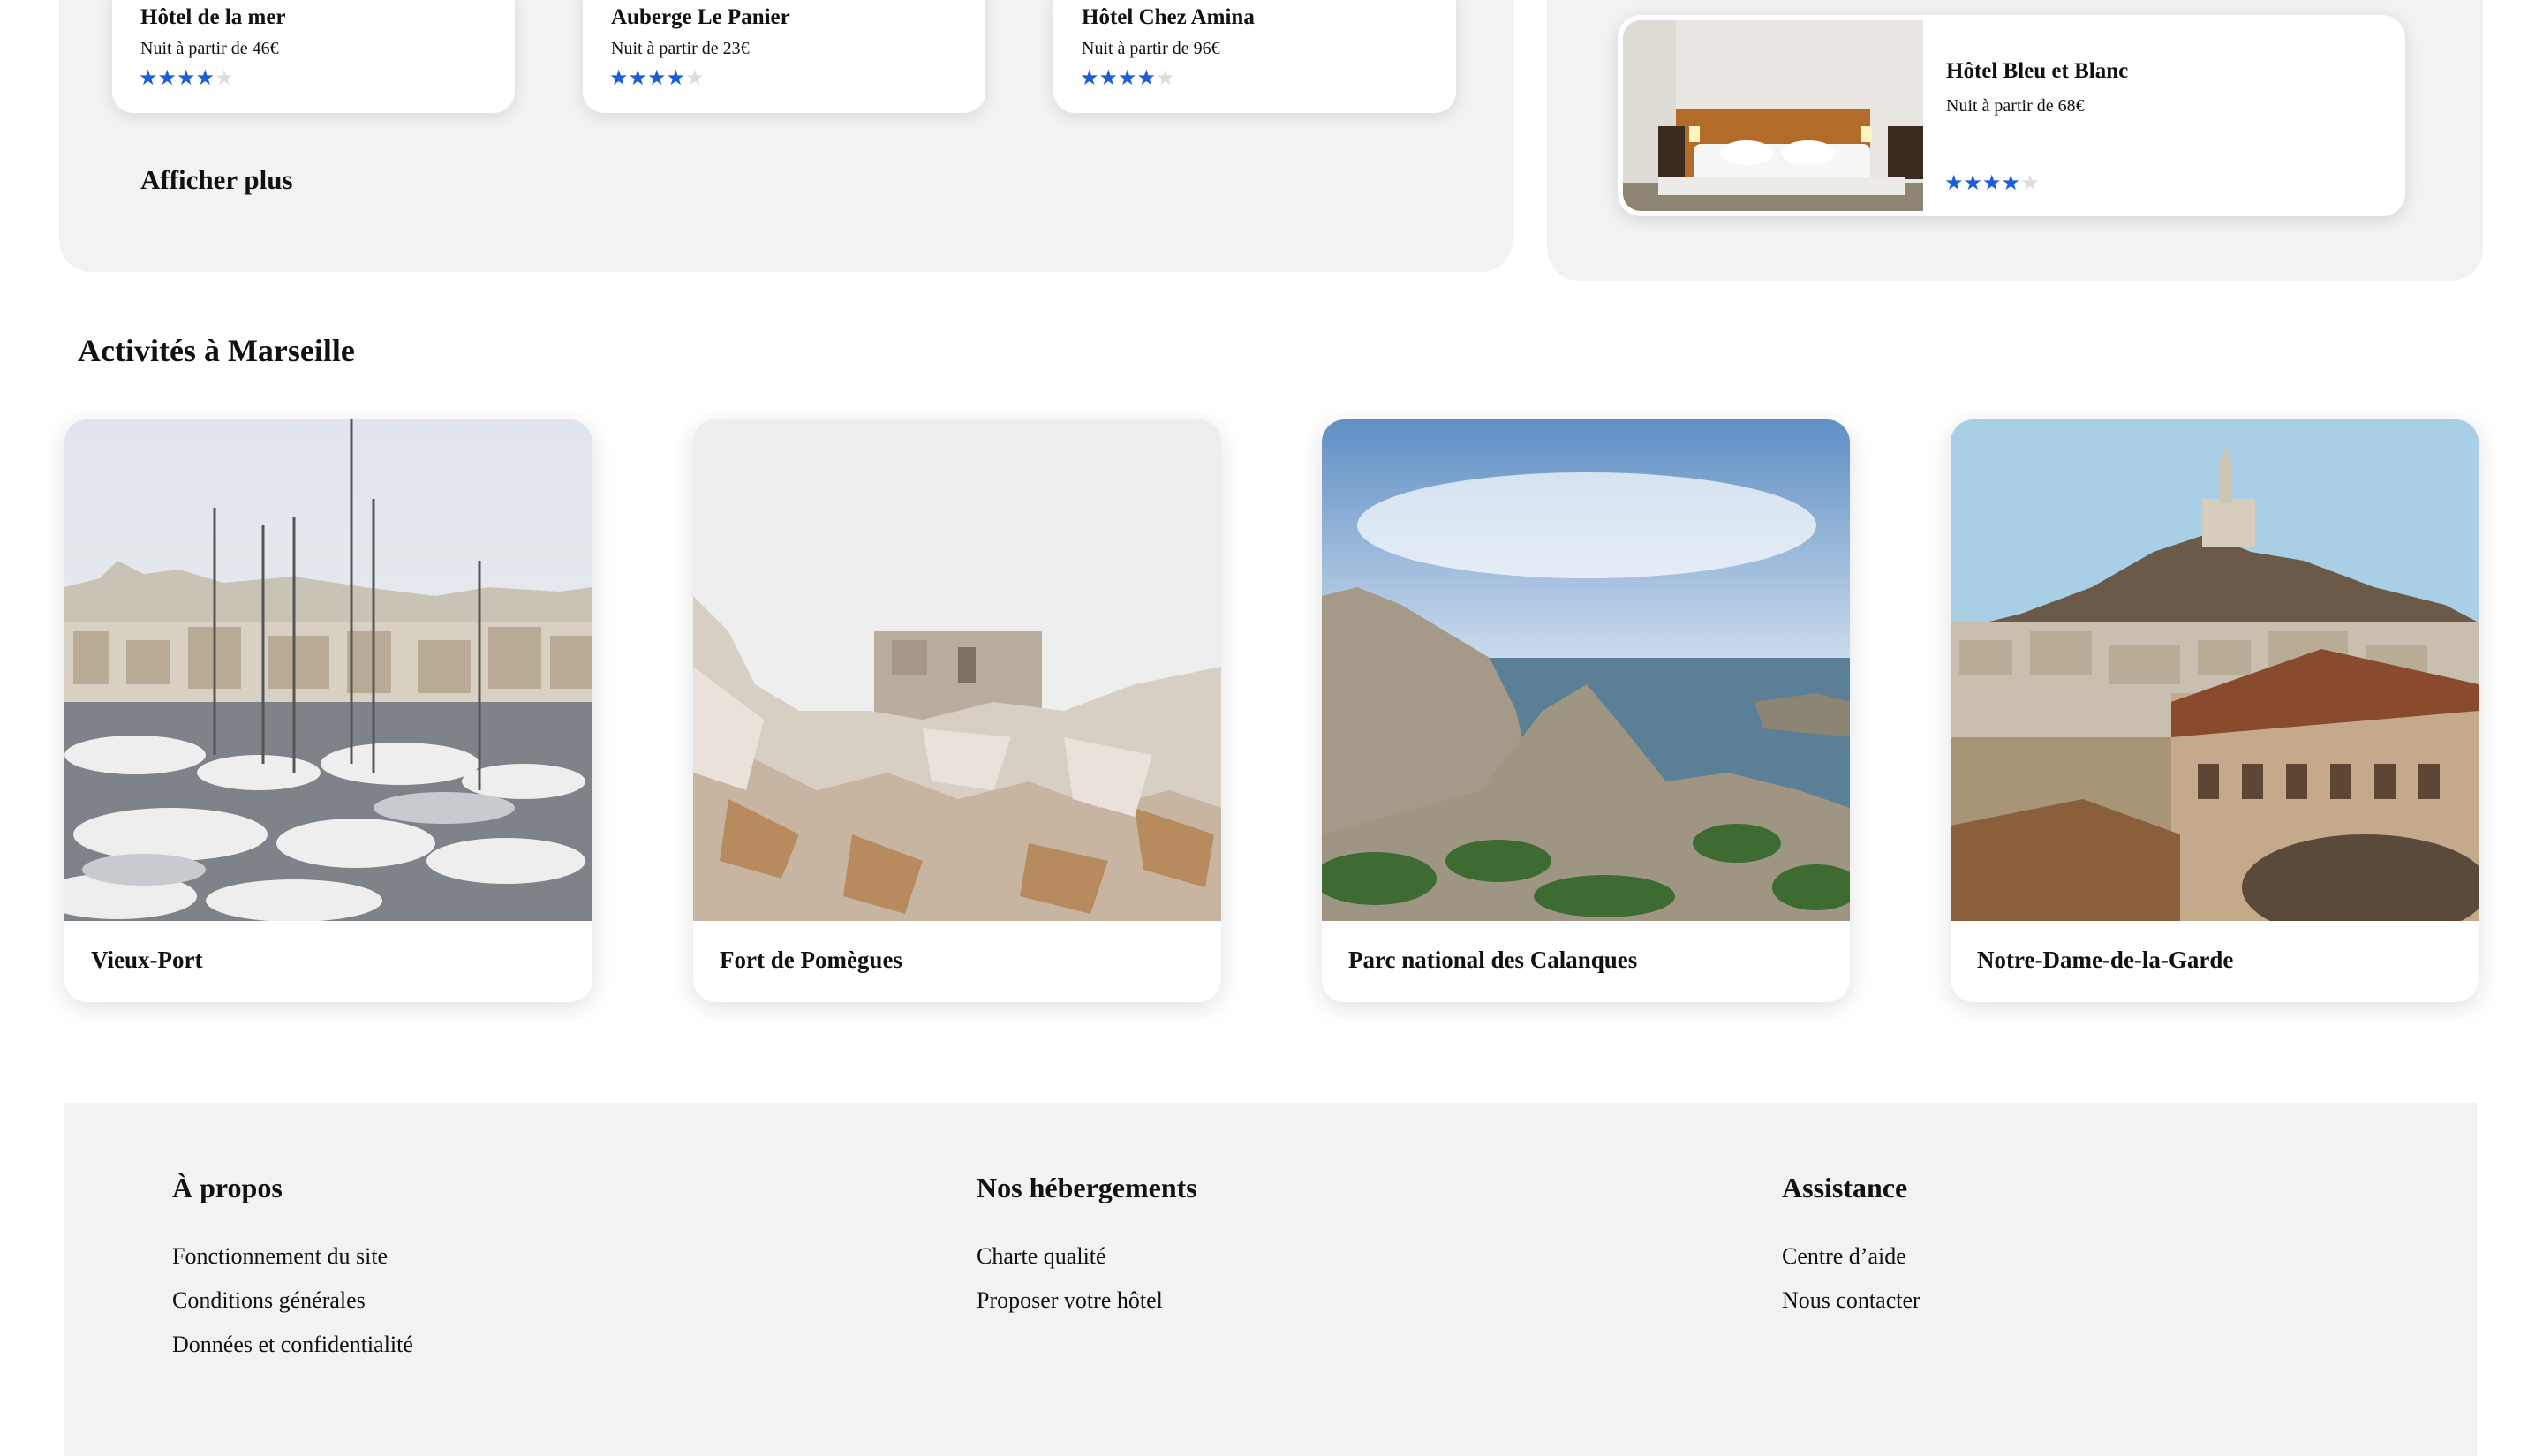 The width and height of the screenshot is (2543, 1456). I want to click on footer-heading: À propos, so click(227, 1187).